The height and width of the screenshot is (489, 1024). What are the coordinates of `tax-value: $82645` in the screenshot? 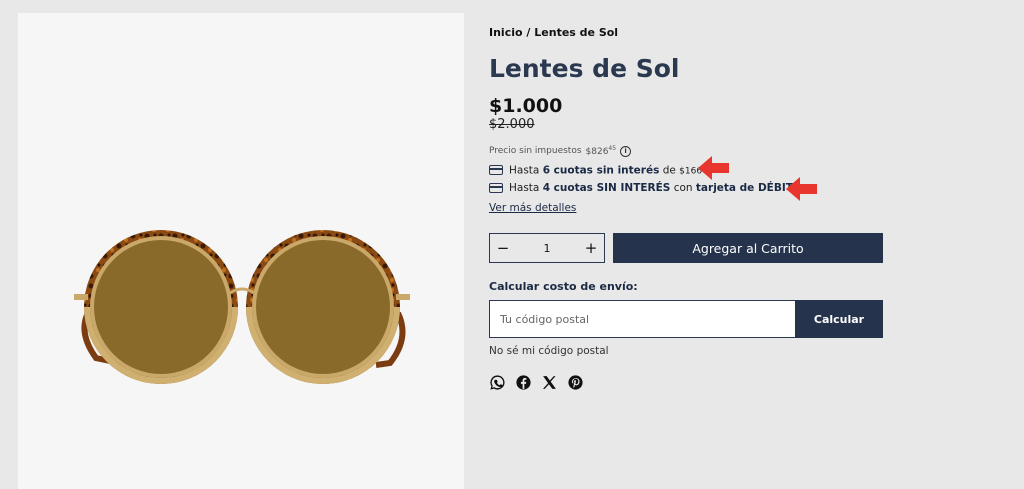 It's located at (601, 151).